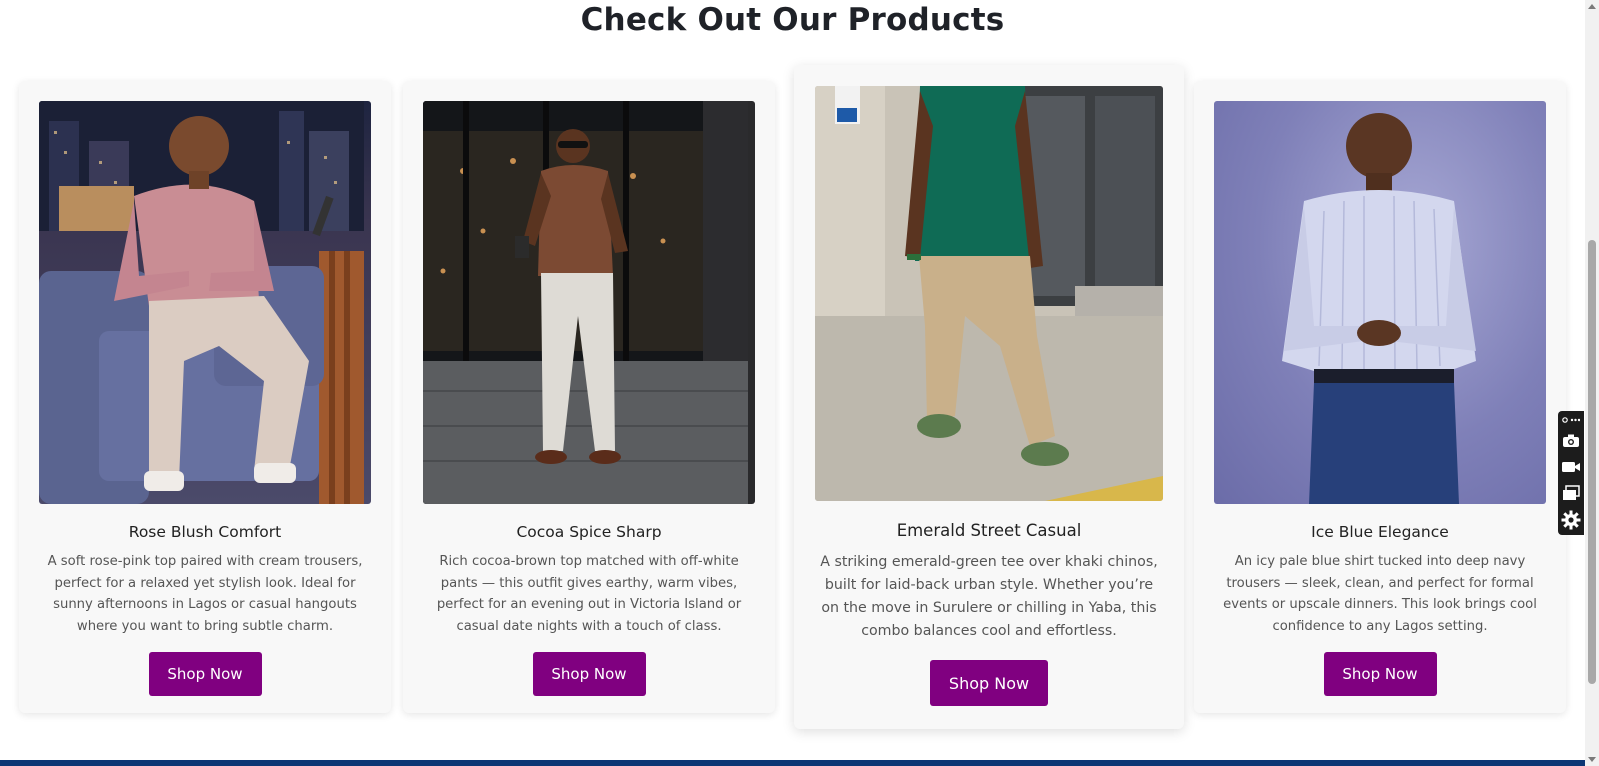 Image resolution: width=1599 pixels, height=766 pixels. What do you see at coordinates (989, 530) in the screenshot?
I see `product-title: Emerald Street Casual` at bounding box center [989, 530].